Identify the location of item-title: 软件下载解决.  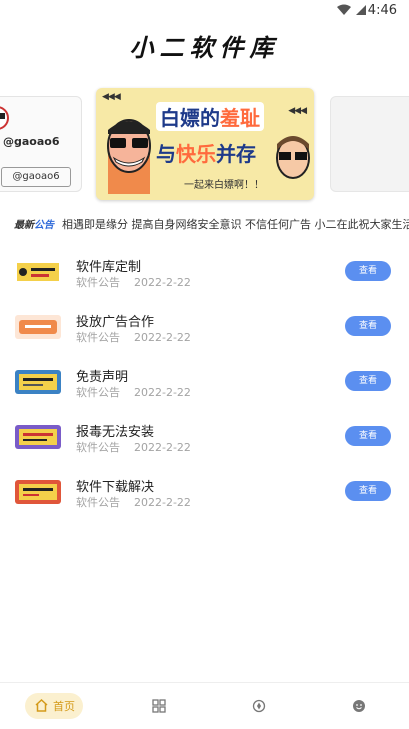
(115, 487).